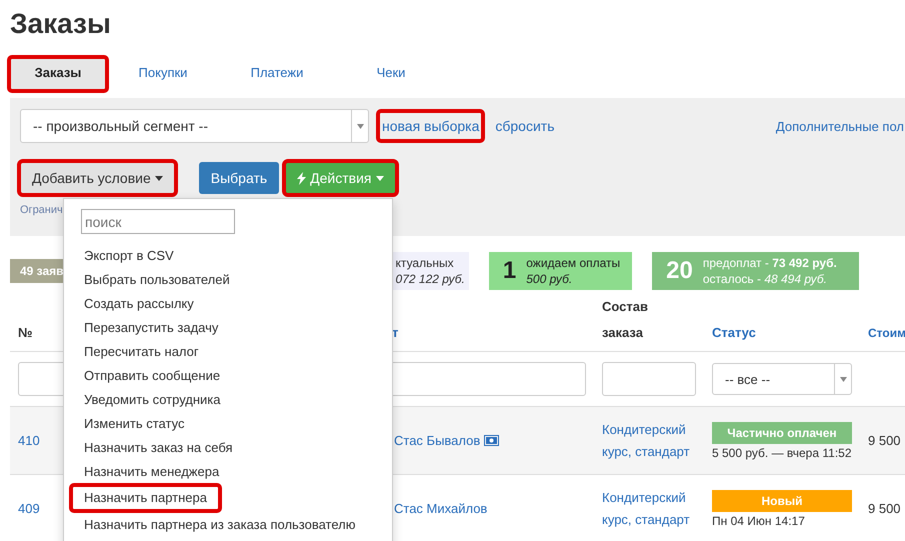 The height and width of the screenshot is (541, 905). What do you see at coordinates (134, 424) in the screenshot?
I see `menu-item: Изменить статус` at bounding box center [134, 424].